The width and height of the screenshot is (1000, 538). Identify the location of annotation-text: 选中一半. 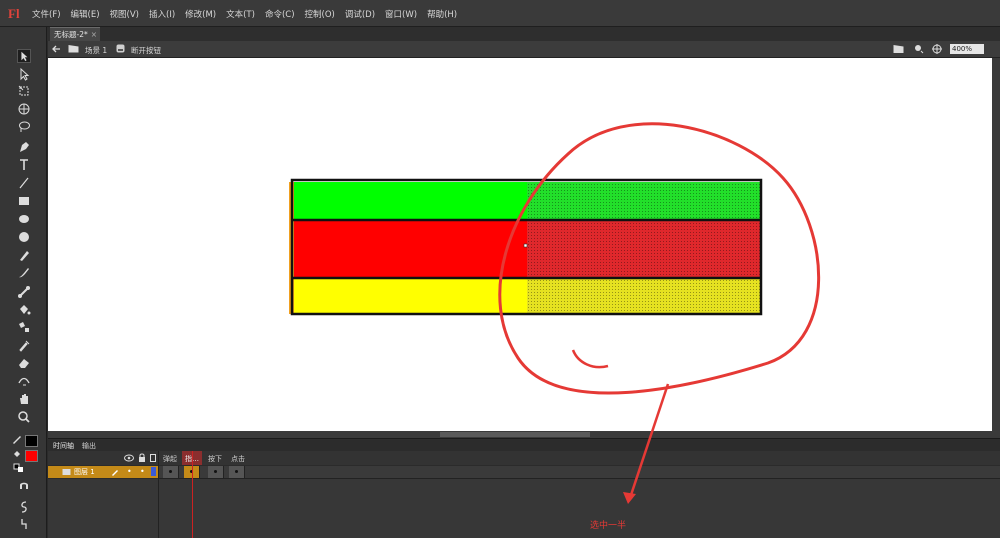
(608, 526).